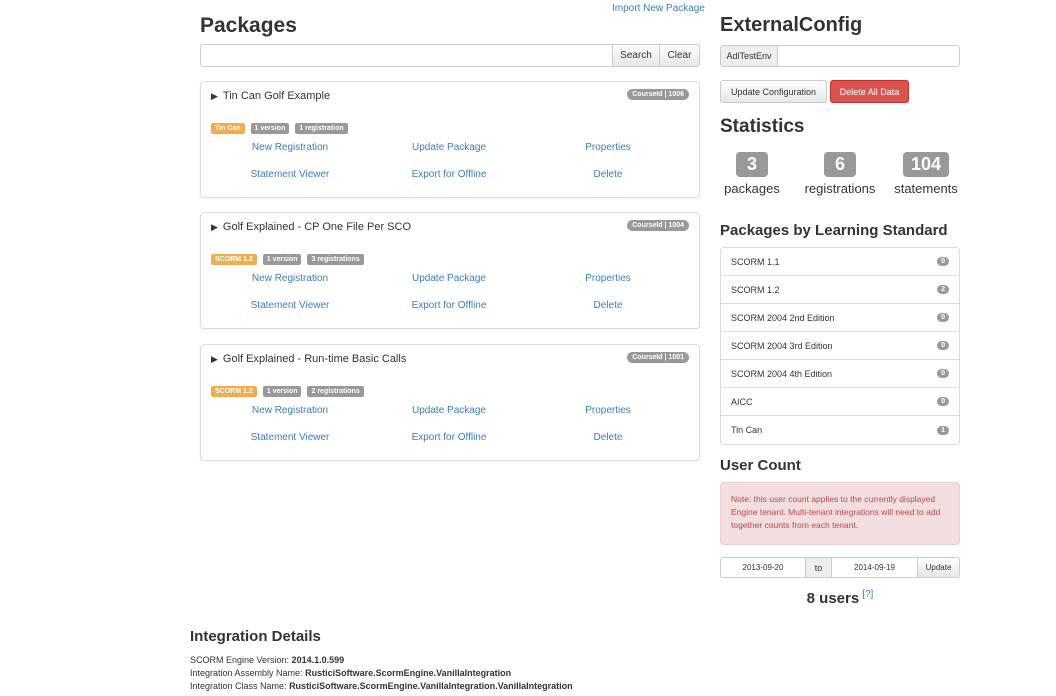  I want to click on course-id-badge: CourseId | 1004, so click(658, 225).